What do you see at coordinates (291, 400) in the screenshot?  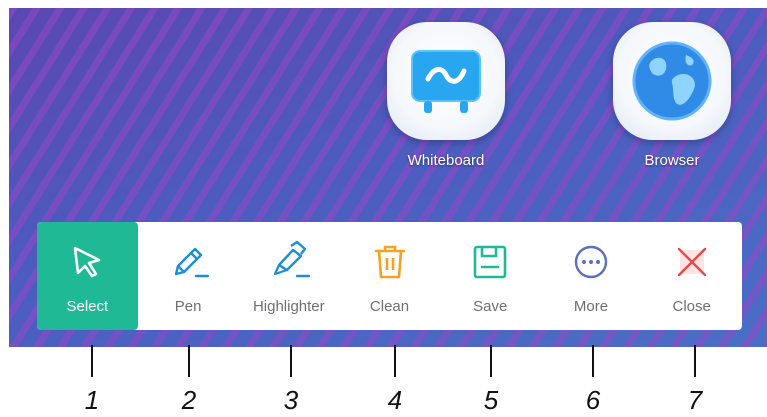 I see `callout-number: 3` at bounding box center [291, 400].